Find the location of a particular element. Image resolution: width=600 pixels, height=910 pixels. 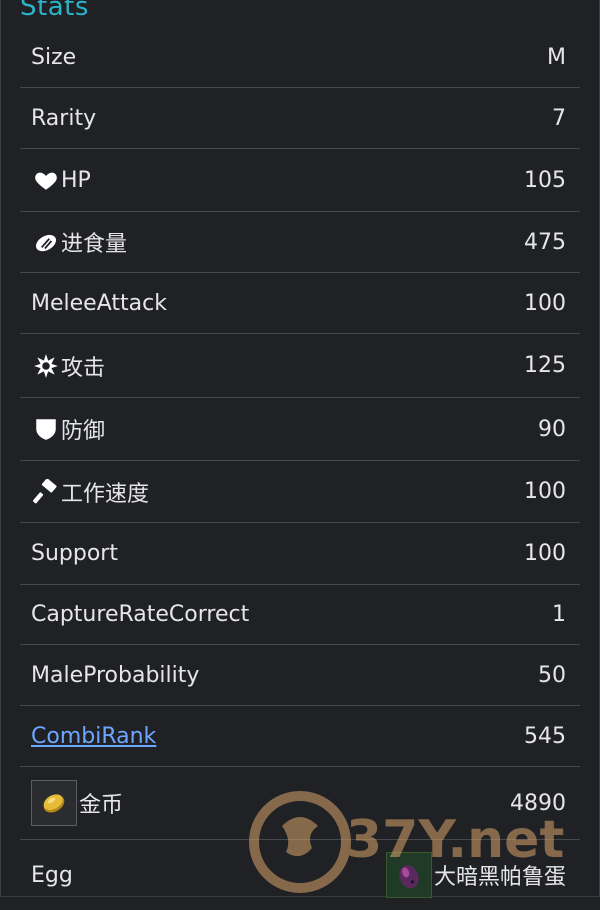

stat-value: 7 is located at coordinates (559, 118).